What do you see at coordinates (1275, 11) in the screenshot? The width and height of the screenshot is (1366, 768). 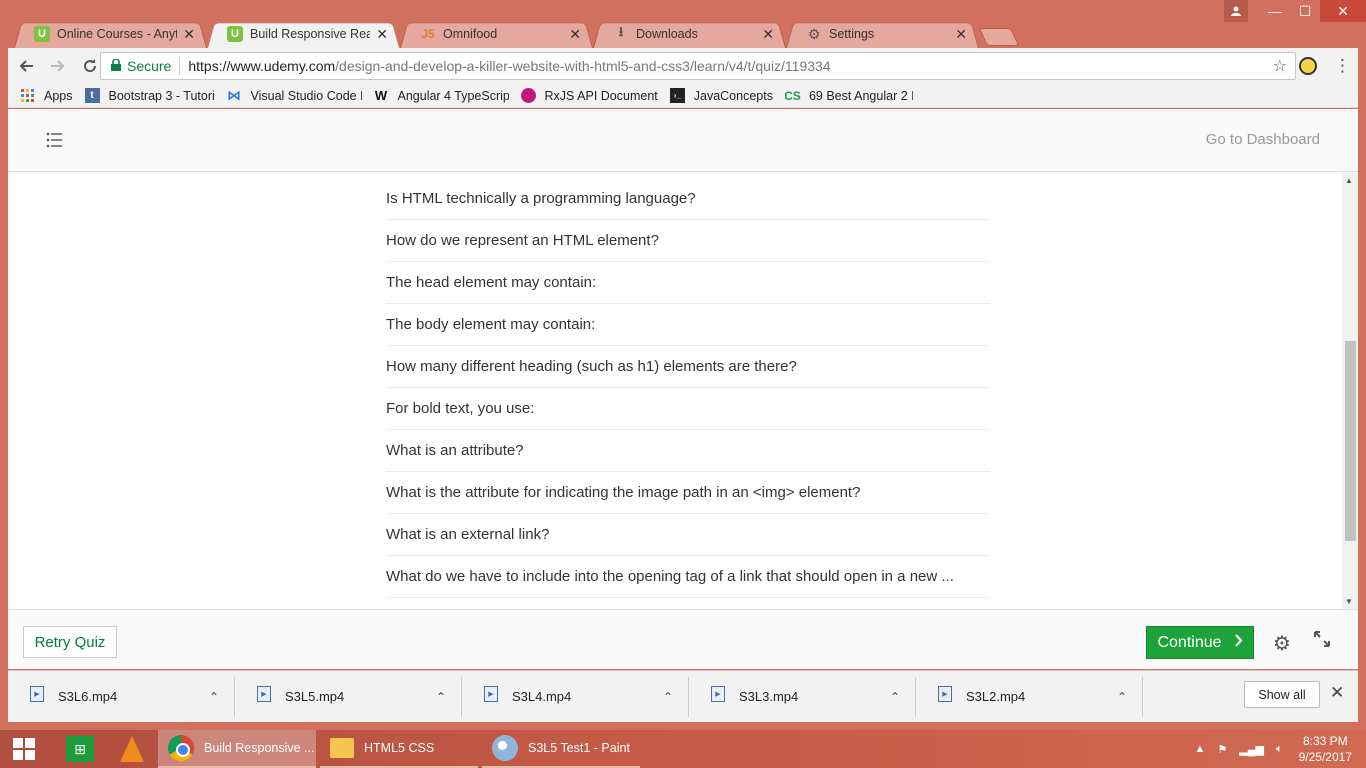 I see `minimize-button: —` at bounding box center [1275, 11].